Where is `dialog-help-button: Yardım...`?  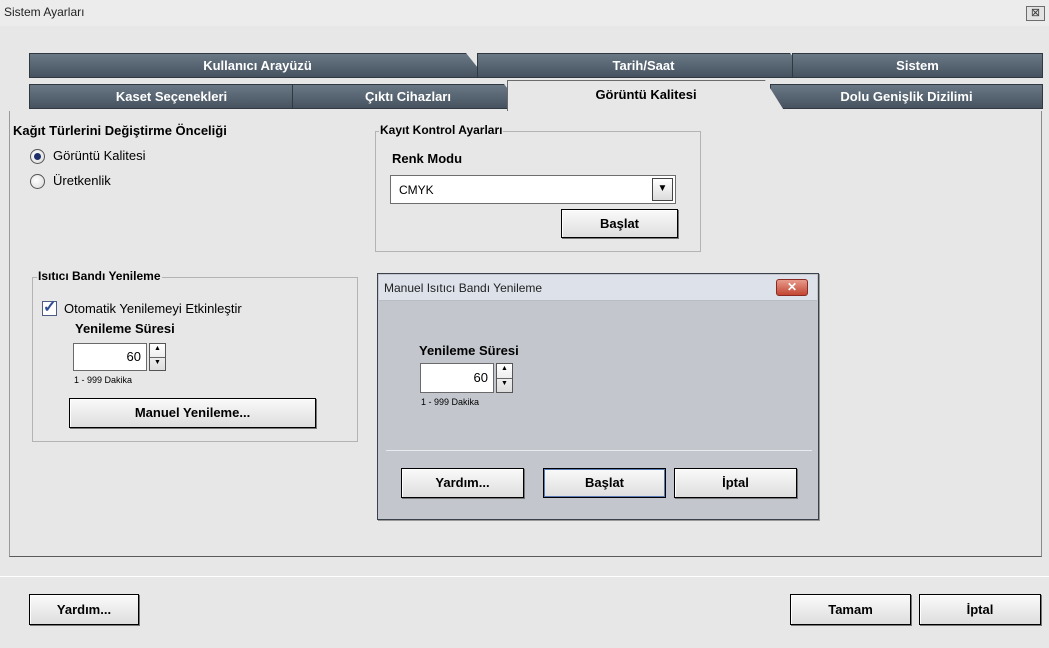
dialog-help-button: Yardım... is located at coordinates (462, 483).